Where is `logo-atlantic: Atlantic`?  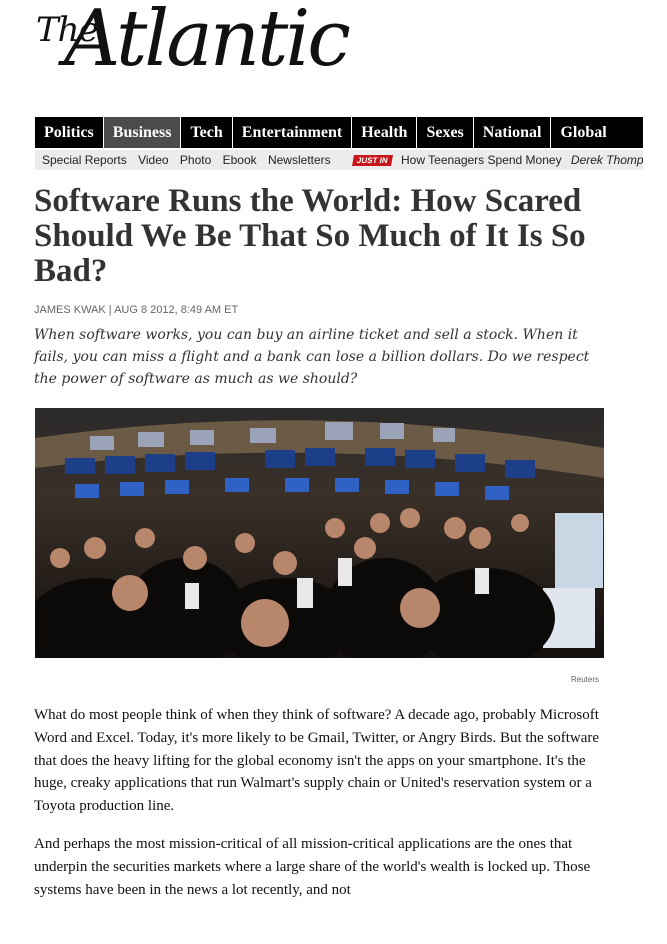
logo-atlantic: Atlantic is located at coordinates (207, 42).